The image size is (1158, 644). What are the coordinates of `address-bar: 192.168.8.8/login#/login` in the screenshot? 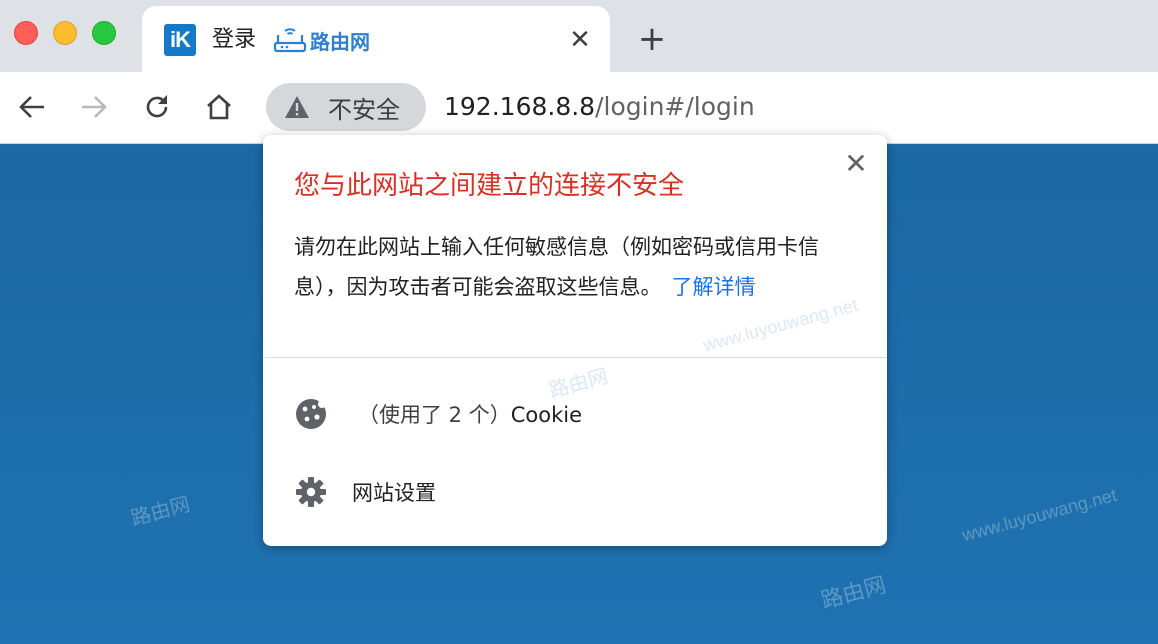 It's located at (599, 107).